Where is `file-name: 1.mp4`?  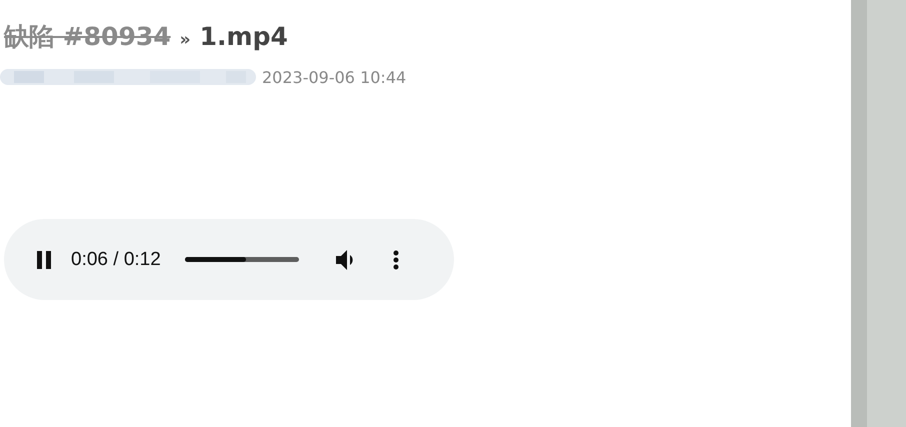 file-name: 1.mp4 is located at coordinates (244, 36).